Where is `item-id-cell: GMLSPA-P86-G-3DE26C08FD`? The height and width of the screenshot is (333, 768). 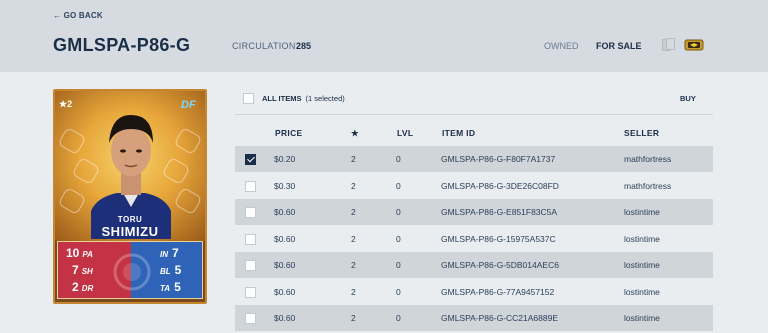
item-id-cell: GMLSPA-P86-G-3DE26C08FD is located at coordinates (500, 185).